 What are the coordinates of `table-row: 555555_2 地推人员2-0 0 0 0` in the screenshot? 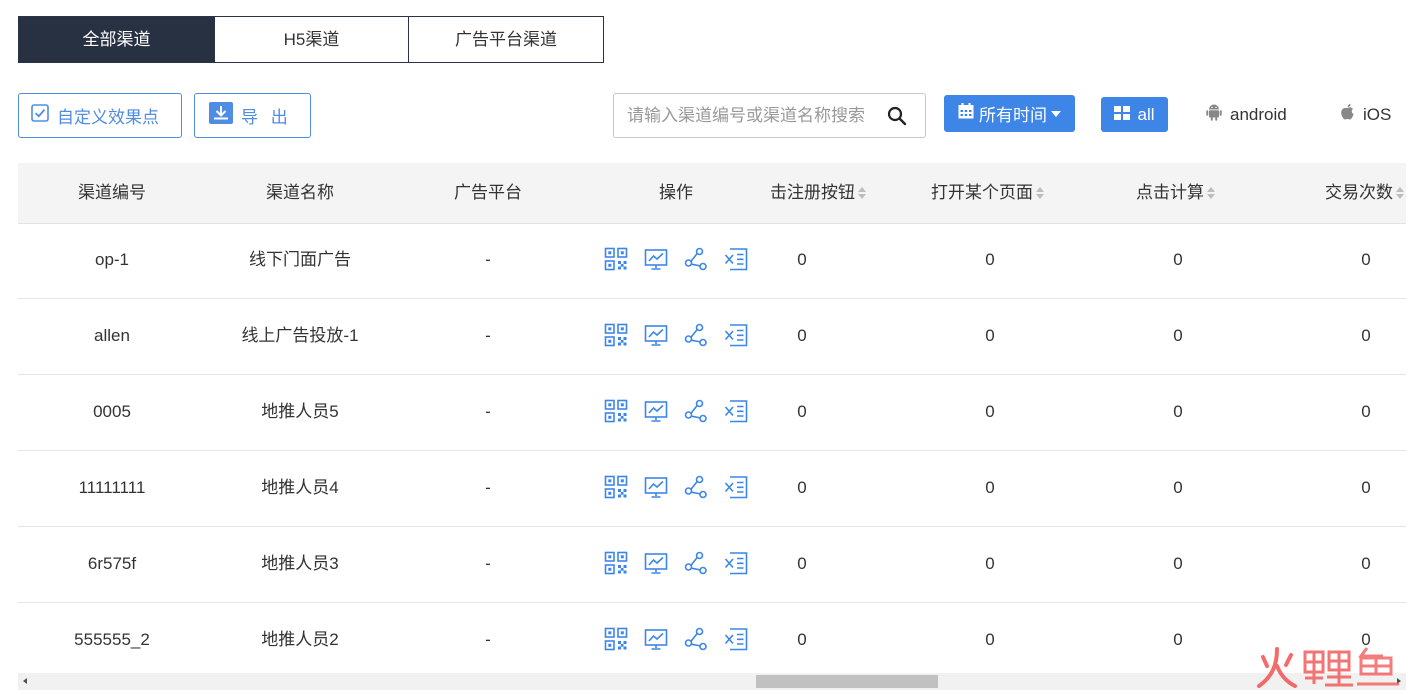 It's located at (712, 638).